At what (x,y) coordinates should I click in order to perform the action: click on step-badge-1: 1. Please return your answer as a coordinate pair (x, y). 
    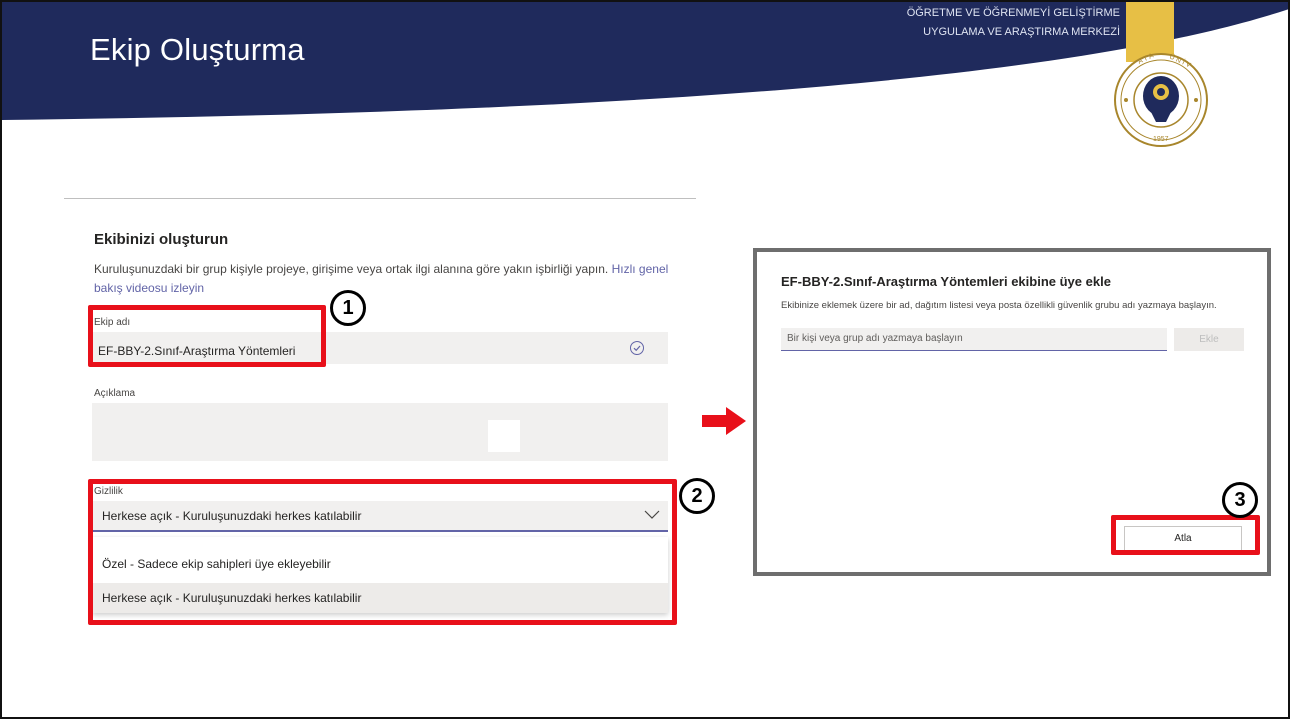
    Looking at the image, I should click on (348, 308).